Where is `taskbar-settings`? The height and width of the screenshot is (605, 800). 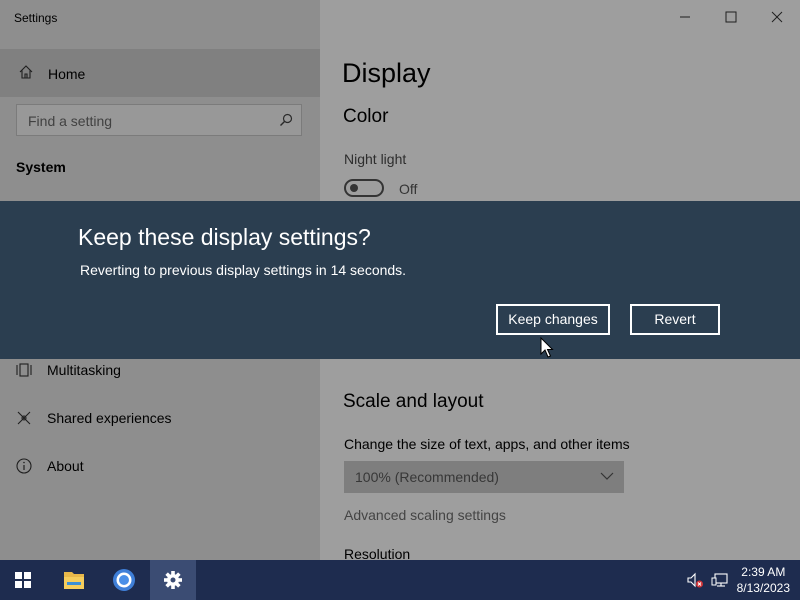
taskbar-settings is located at coordinates (173, 580).